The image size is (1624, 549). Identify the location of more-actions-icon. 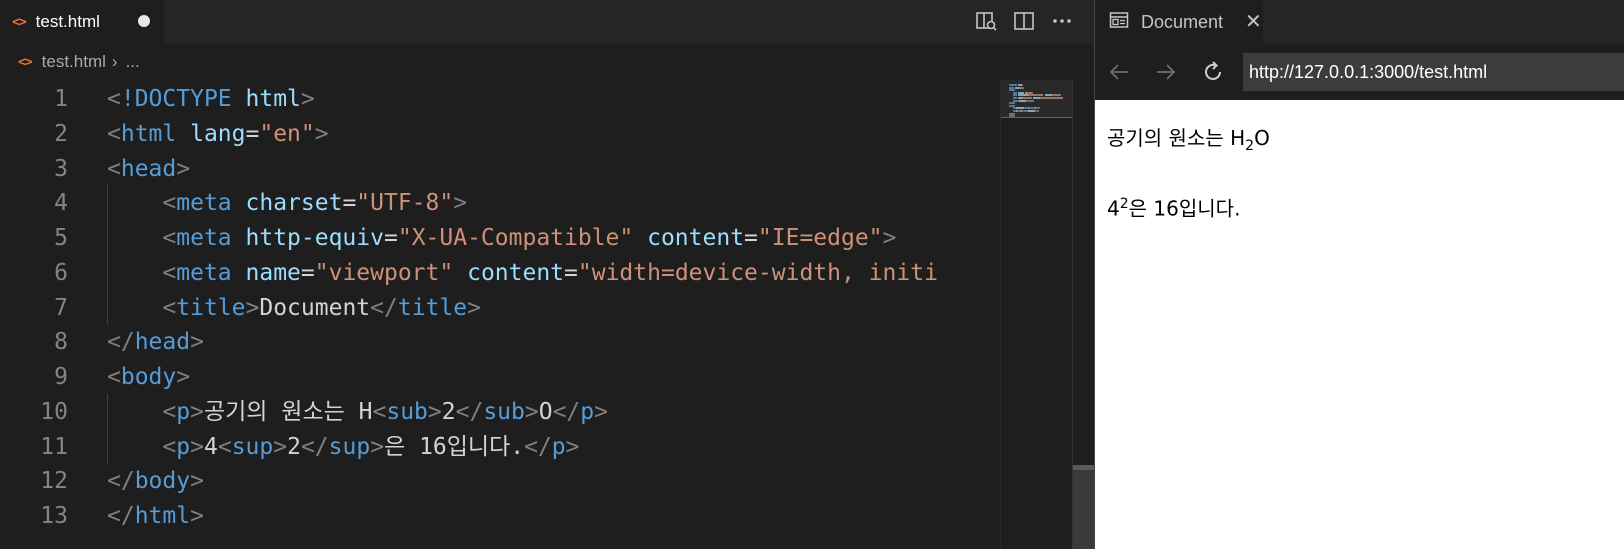
(1062, 21).